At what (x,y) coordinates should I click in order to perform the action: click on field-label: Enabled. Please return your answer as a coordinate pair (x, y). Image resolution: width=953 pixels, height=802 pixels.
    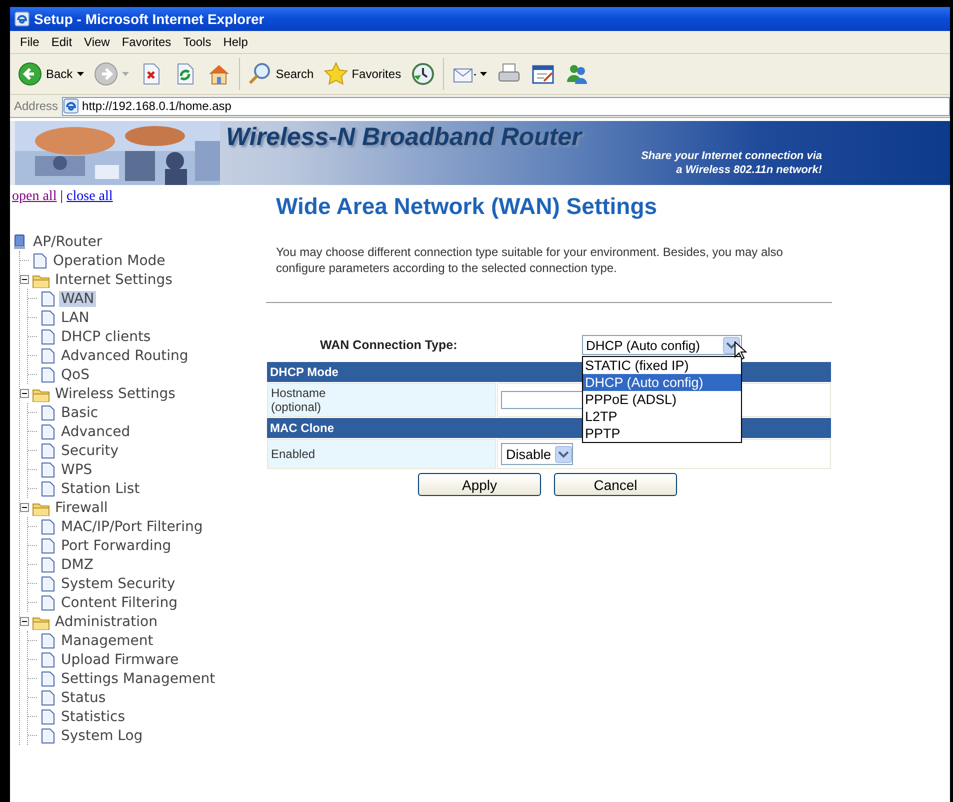
    Looking at the image, I should click on (381, 454).